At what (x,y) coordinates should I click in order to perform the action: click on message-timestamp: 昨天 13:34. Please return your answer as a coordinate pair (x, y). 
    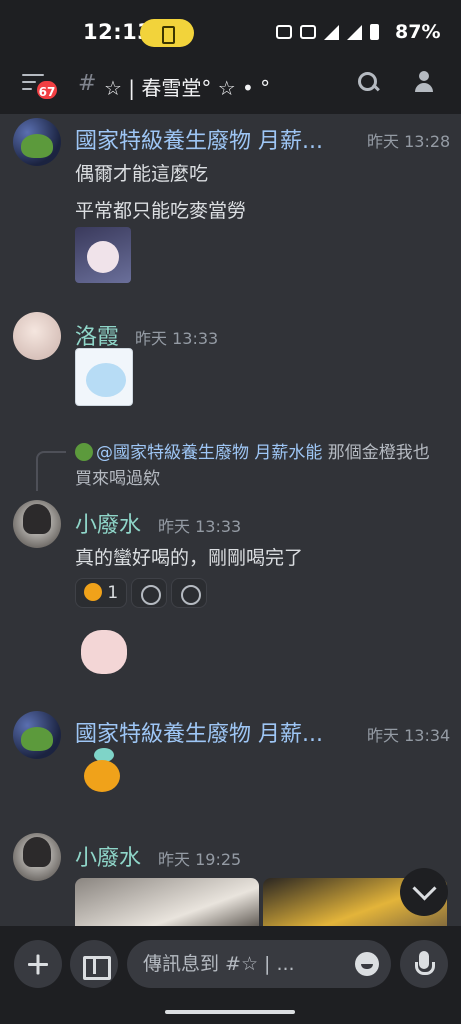
    Looking at the image, I should click on (409, 735).